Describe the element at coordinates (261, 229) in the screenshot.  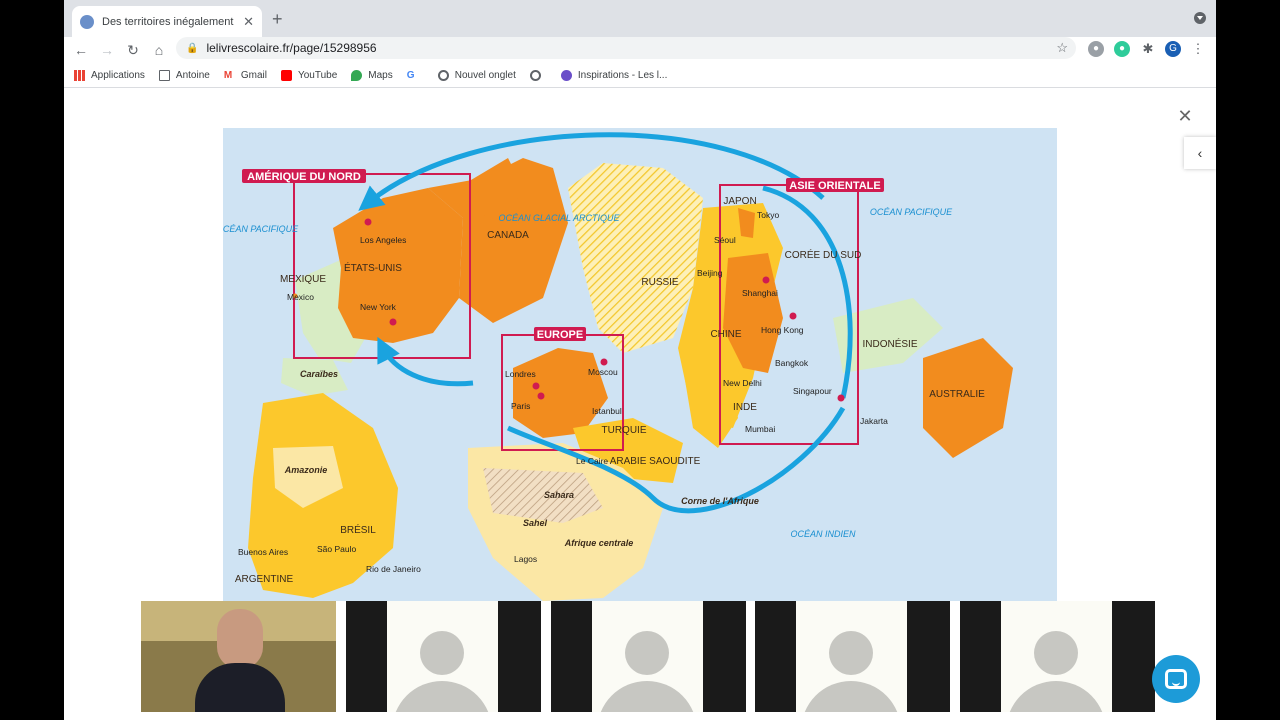
I see `ocean-pacific-west: OCÉAN PACIFIQUE` at that location.